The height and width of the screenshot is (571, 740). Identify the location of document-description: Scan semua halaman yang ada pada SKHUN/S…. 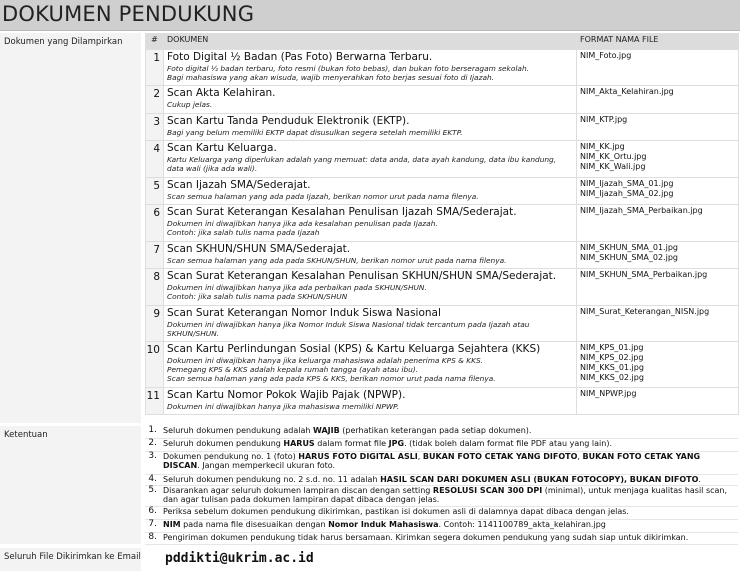
(337, 261).